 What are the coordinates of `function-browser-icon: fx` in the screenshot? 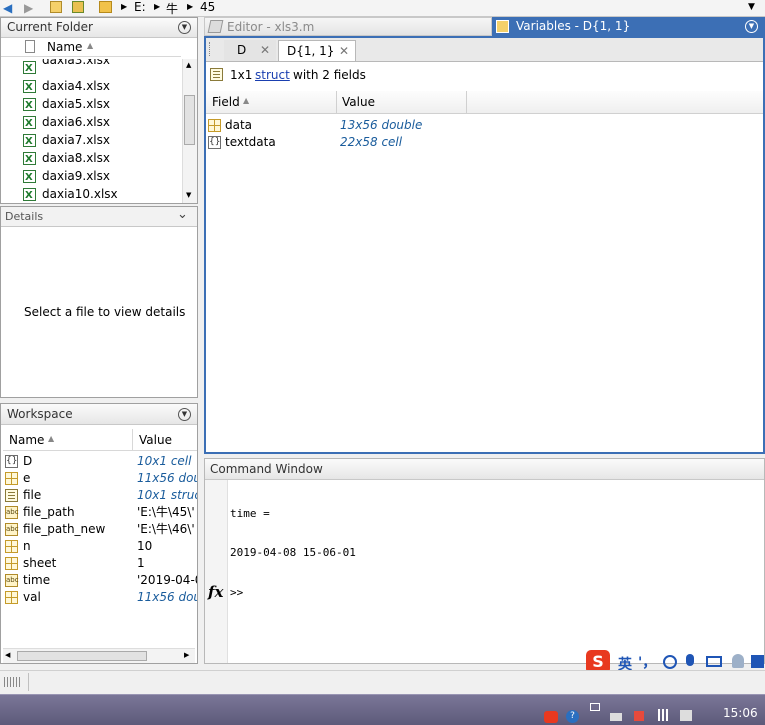 It's located at (215, 592).